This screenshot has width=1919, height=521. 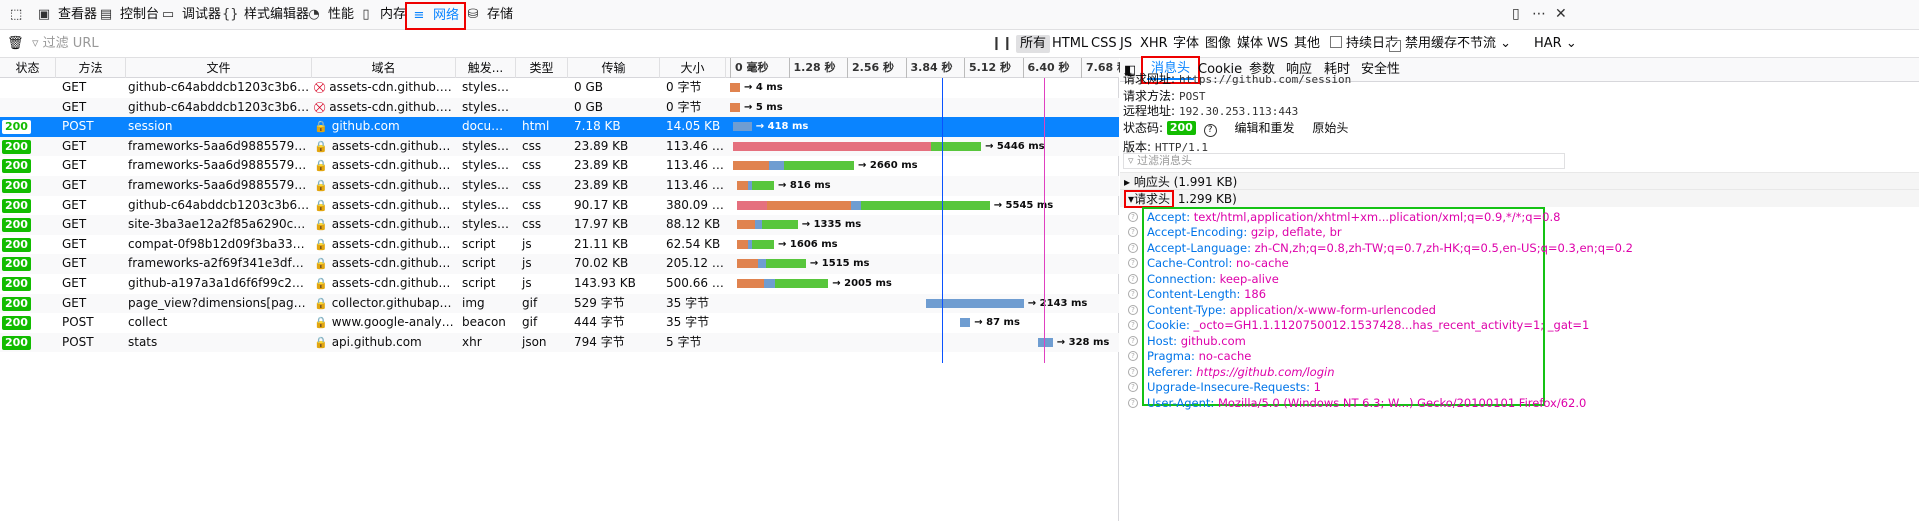 What do you see at coordinates (1519, 198) in the screenshot?
I see `request-headers-section: ▾请求头 1.299 KB)` at bounding box center [1519, 198].